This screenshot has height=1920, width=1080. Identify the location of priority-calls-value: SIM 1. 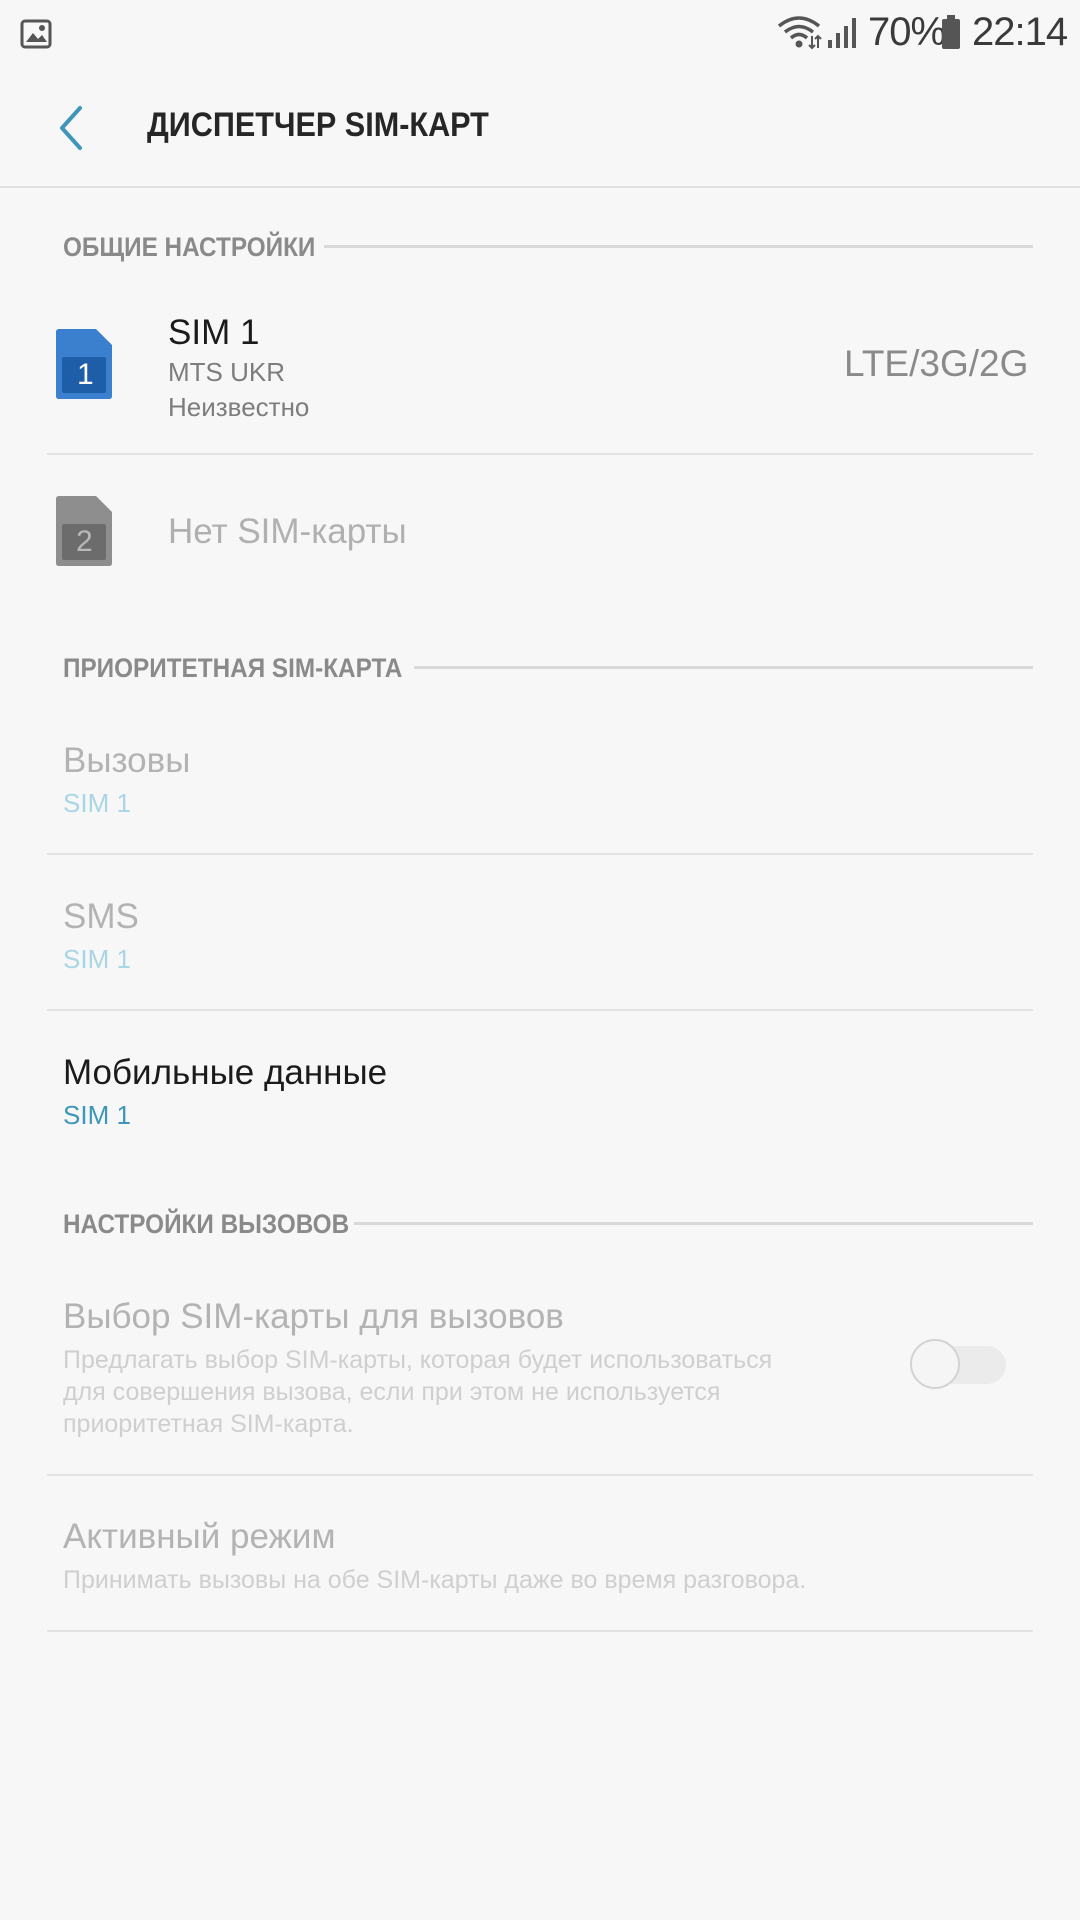
(97, 803).